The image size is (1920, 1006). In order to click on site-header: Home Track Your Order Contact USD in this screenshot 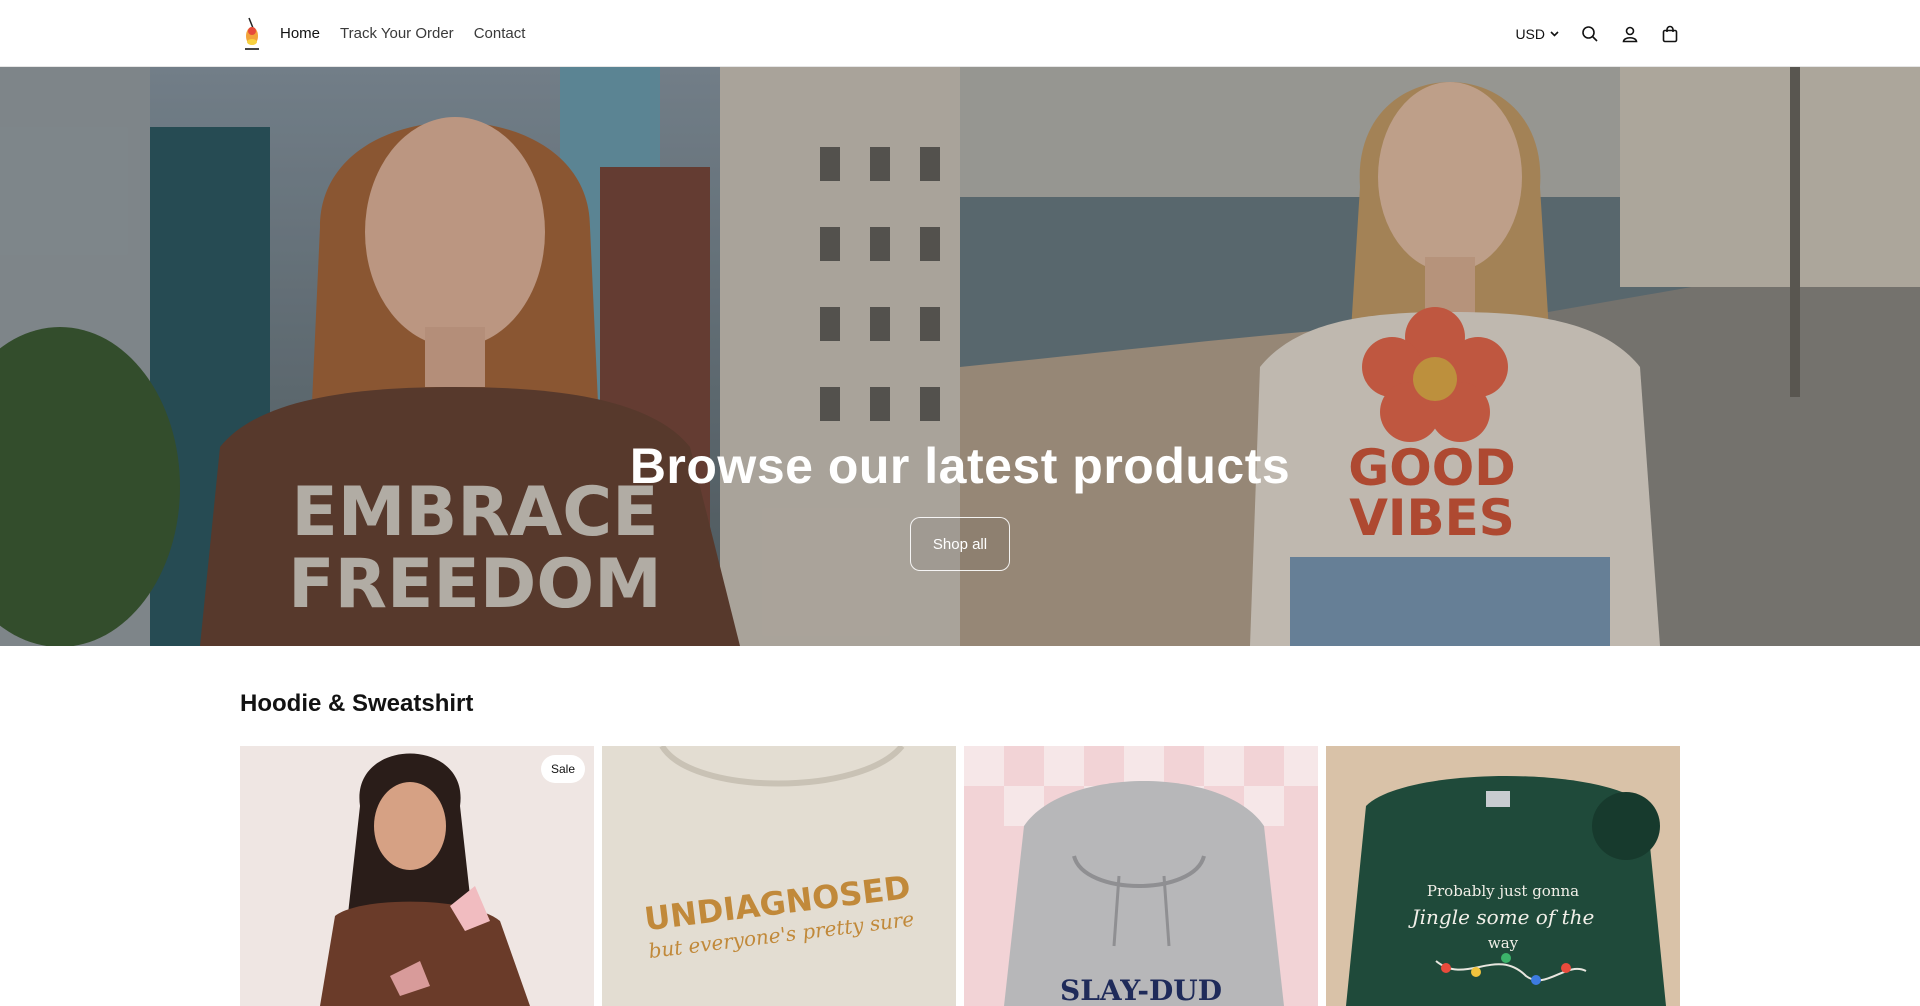, I will do `click(960, 33)`.